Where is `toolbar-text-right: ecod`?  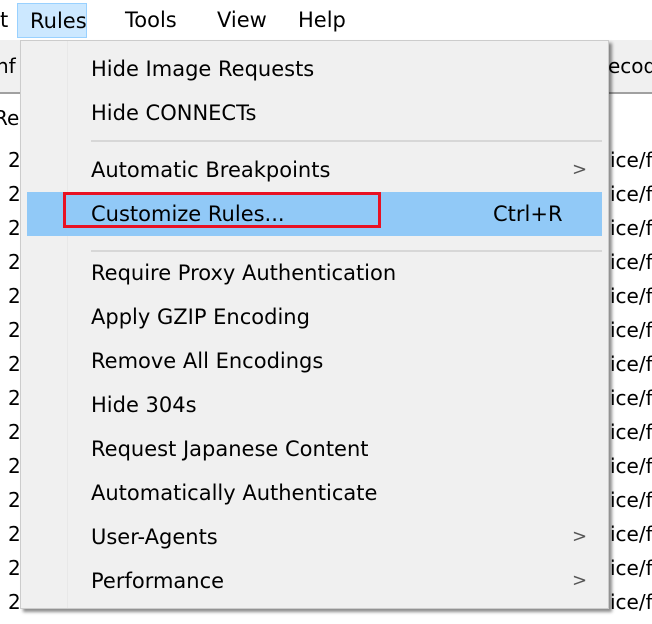 toolbar-text-right: ecod is located at coordinates (630, 66).